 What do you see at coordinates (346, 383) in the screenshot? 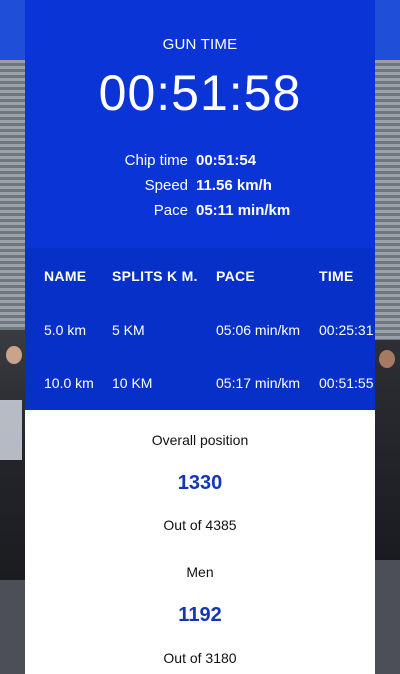
I see `split-time: 00:51:55` at bounding box center [346, 383].